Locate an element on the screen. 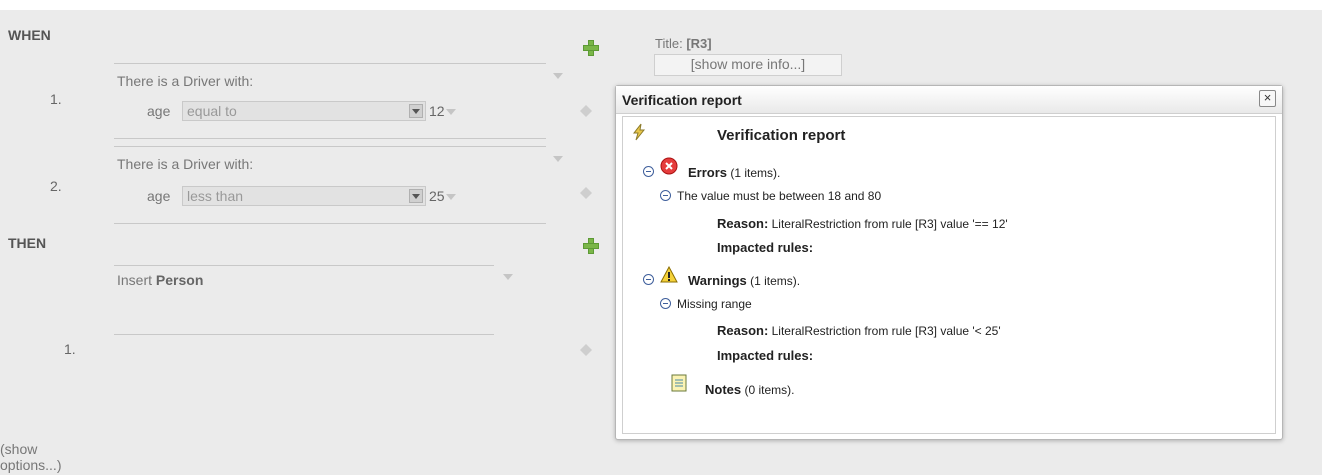 This screenshot has width=1322, height=475. report-heading: Verification report is located at coordinates (781, 135).